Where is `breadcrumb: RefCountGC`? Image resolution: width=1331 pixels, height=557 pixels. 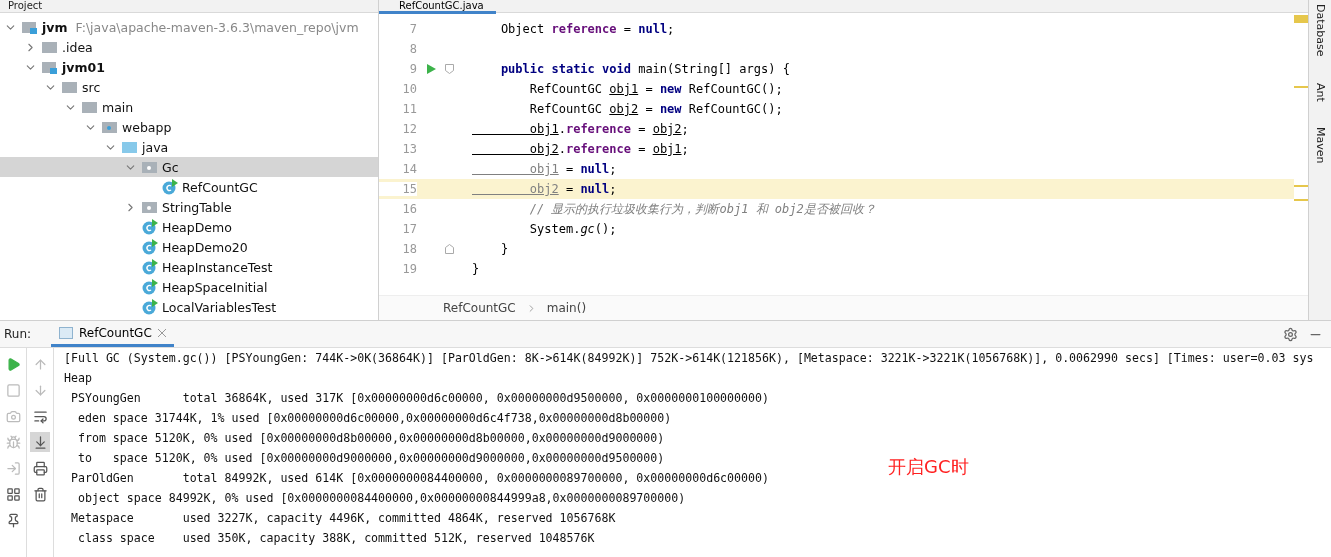
breadcrumb: RefCountGC is located at coordinates (479, 308).